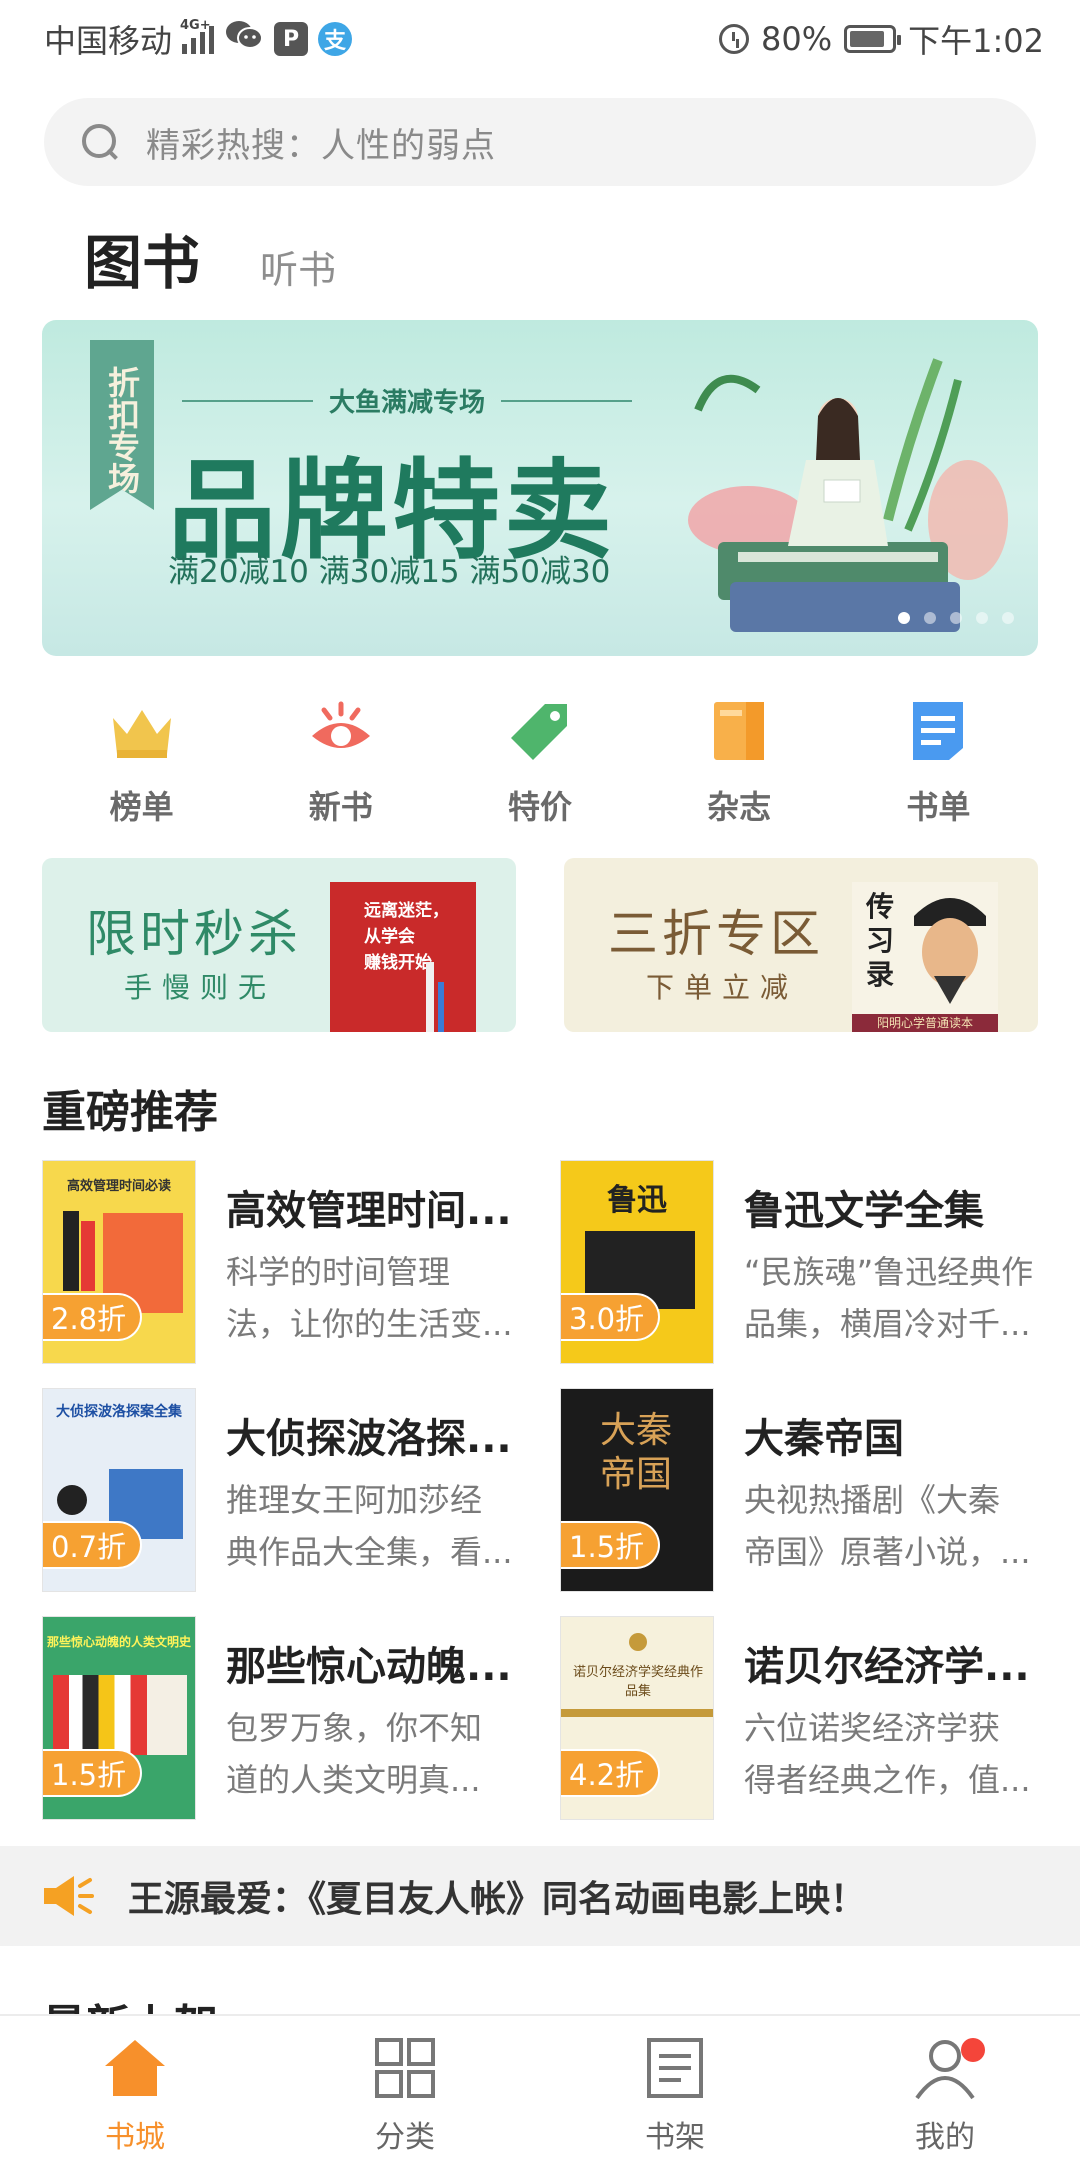  Describe the element at coordinates (675, 2068) in the screenshot. I see `bookshelf-icon` at that location.